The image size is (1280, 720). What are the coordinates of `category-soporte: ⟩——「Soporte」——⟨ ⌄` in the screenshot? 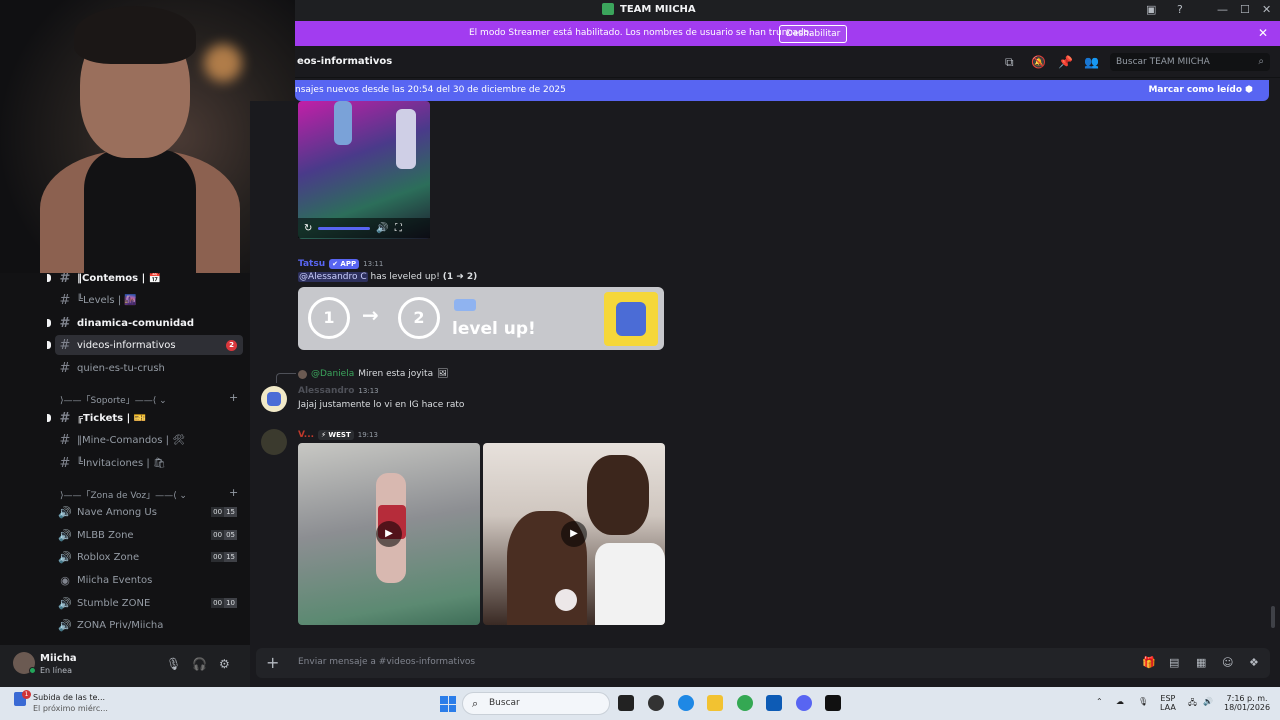 It's located at (113, 399).